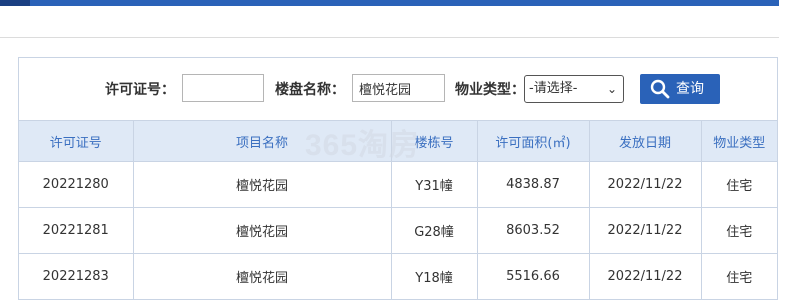 Image resolution: width=795 pixels, height=300 pixels. I want to click on search-icon, so click(660, 89).